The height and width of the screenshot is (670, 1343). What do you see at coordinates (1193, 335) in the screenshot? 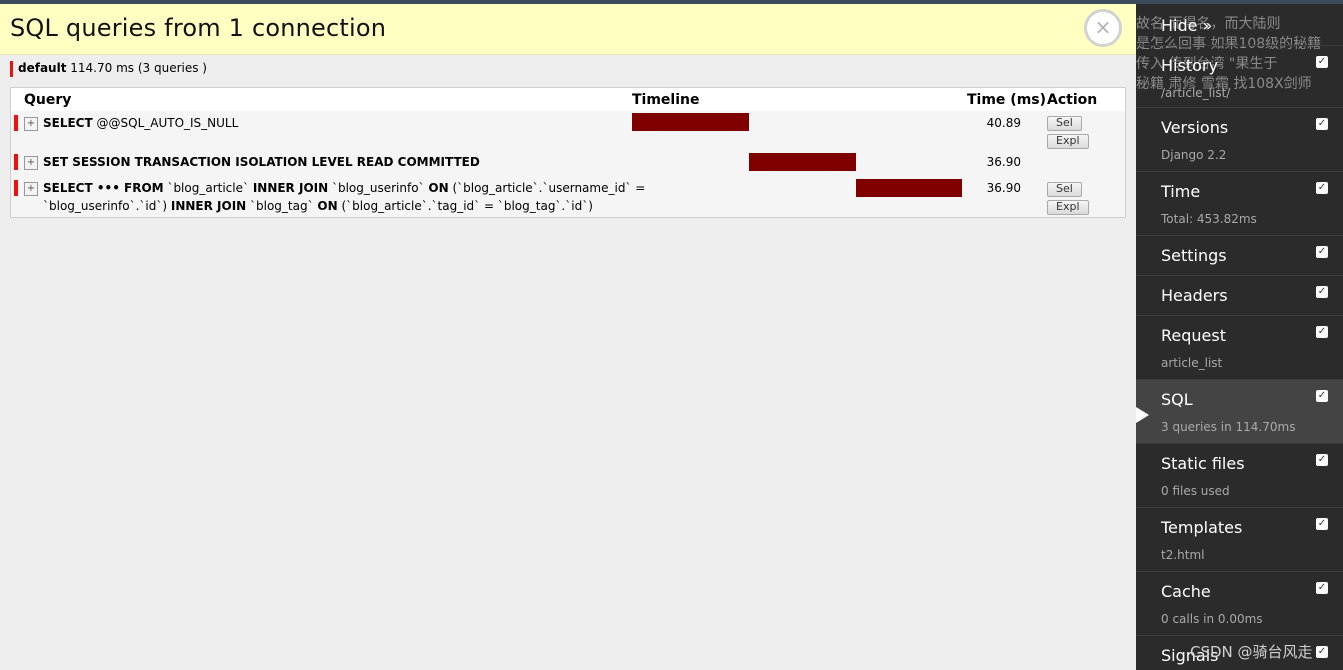
I see `panel-title: Request` at bounding box center [1193, 335].